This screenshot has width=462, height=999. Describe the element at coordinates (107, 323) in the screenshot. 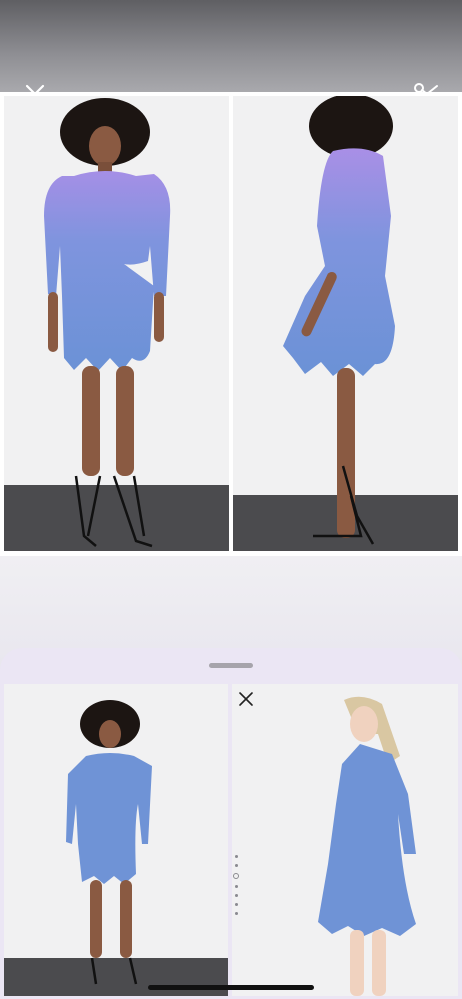

I see `front-model-figure` at that location.